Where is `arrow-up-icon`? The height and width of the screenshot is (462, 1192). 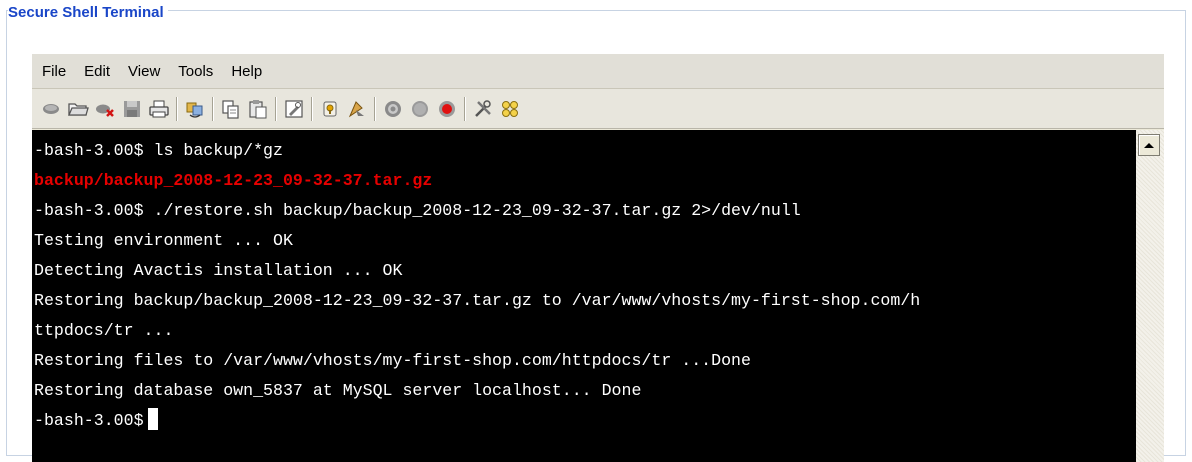 arrow-up-icon is located at coordinates (1149, 145).